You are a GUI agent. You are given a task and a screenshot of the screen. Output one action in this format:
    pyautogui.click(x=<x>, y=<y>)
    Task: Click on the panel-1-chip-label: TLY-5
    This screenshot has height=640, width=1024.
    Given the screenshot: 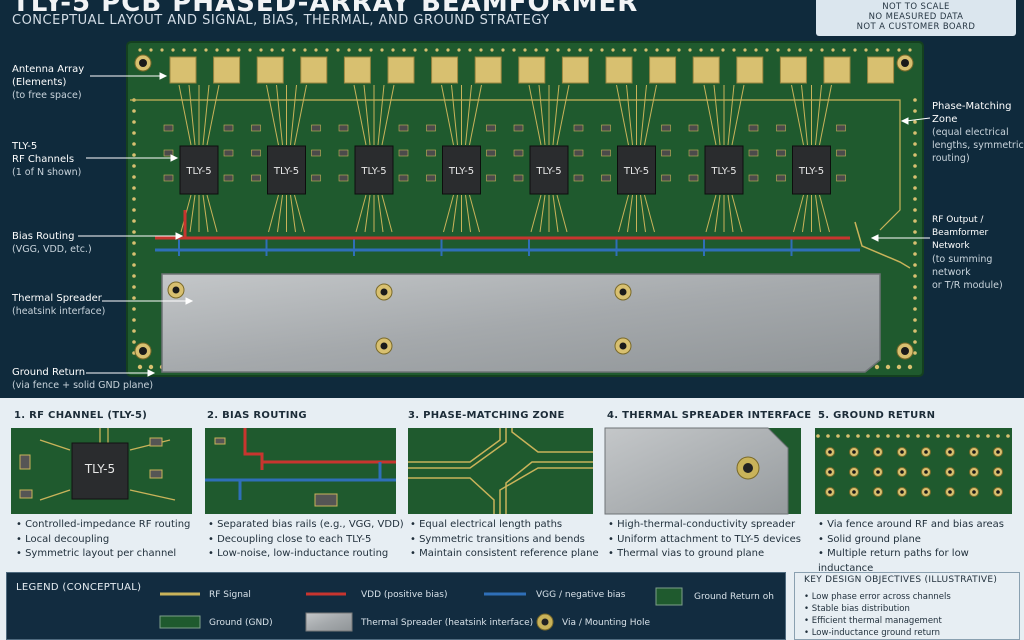 What is the action you would take?
    pyautogui.click(x=100, y=469)
    